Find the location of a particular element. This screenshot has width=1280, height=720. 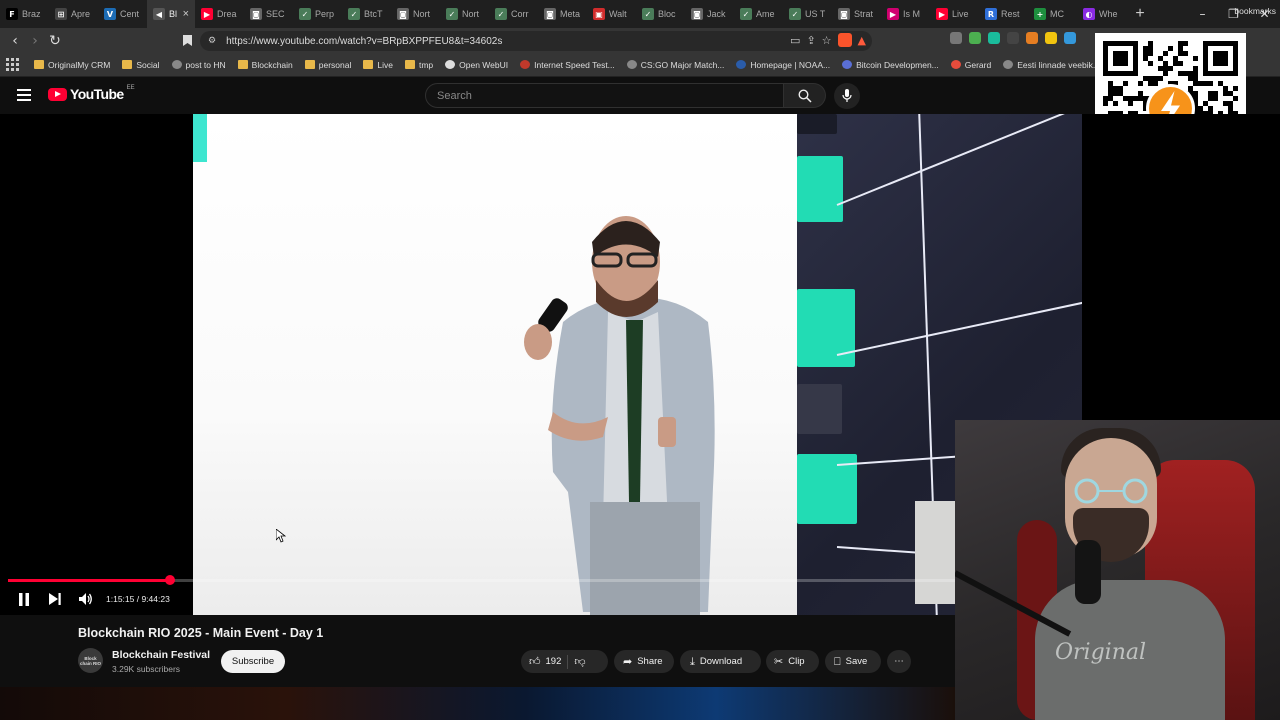

forward-arrow-icon: › is located at coordinates (35, 41).